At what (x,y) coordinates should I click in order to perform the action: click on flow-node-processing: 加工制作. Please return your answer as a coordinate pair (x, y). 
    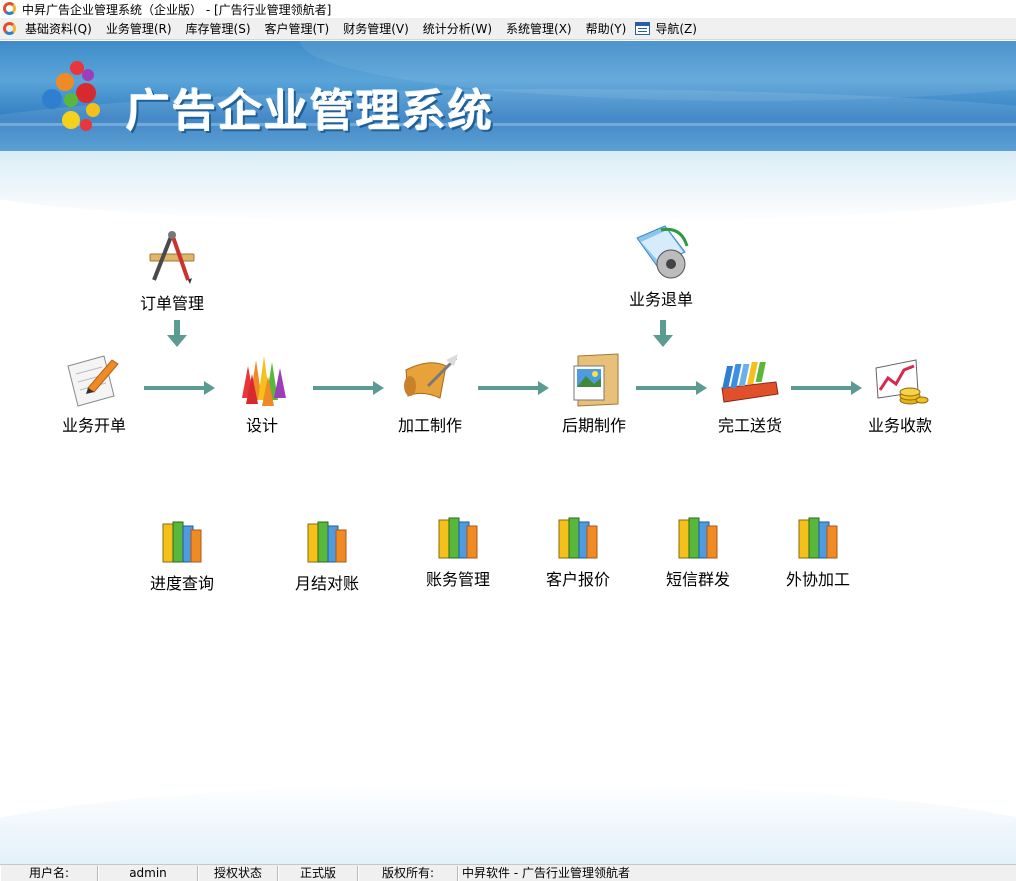
    Looking at the image, I should click on (430, 394).